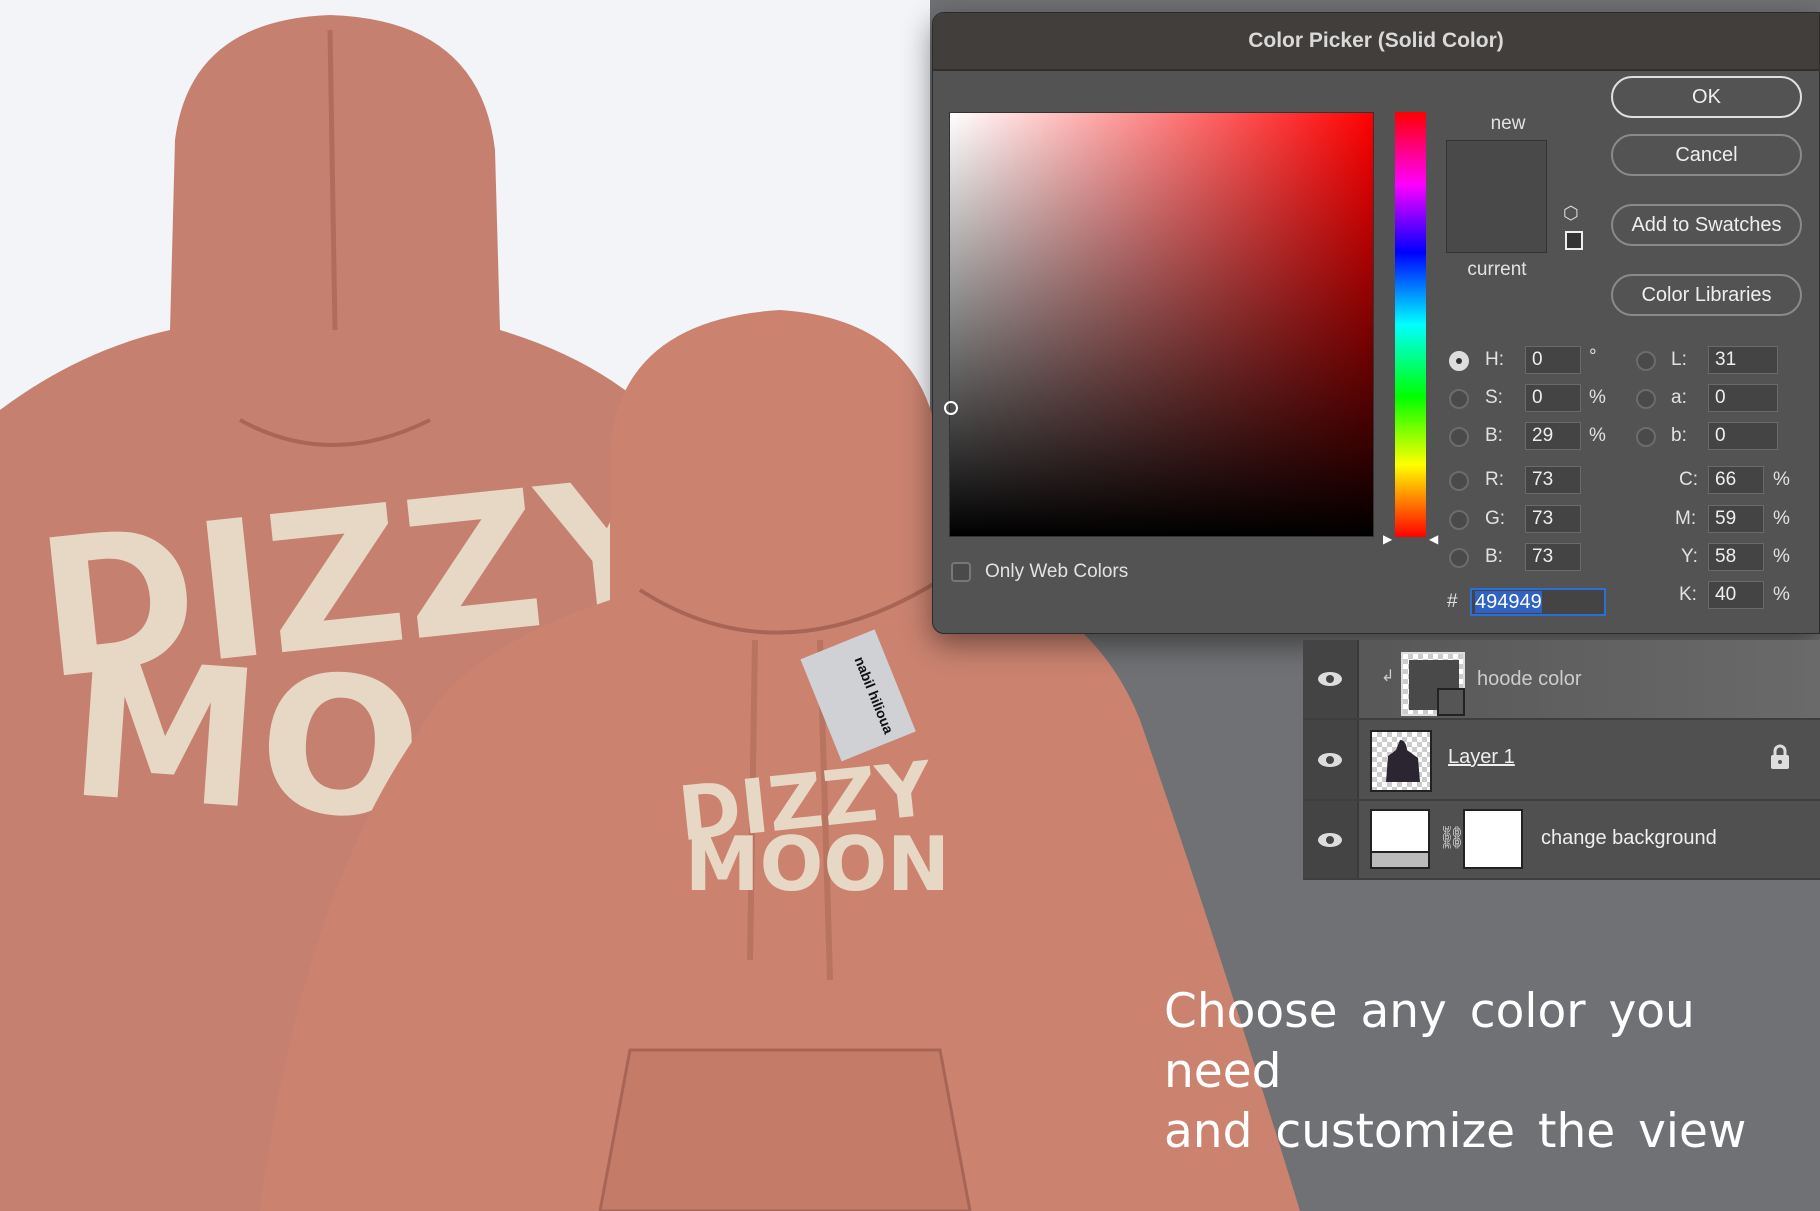  I want to click on layer-row-change-background: ⛓ change background, so click(1561, 840).